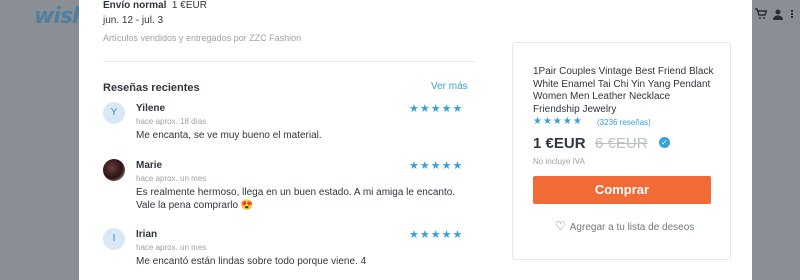 The image size is (800, 280). I want to click on avatar: Y, so click(114, 113).